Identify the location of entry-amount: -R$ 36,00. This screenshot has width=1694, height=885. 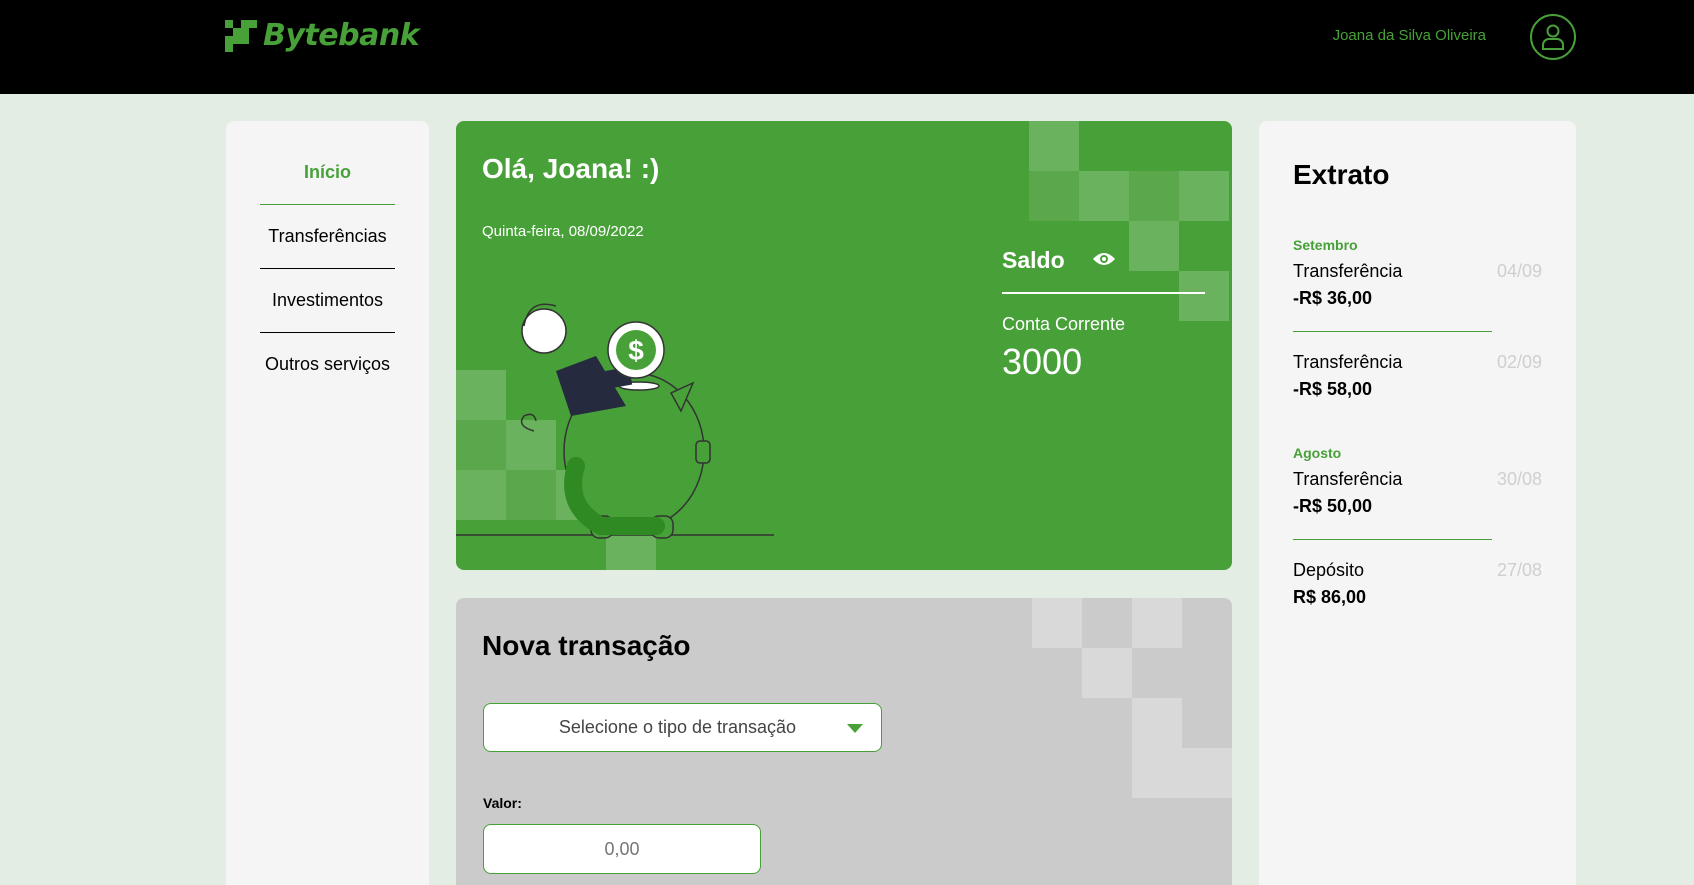
(1333, 298).